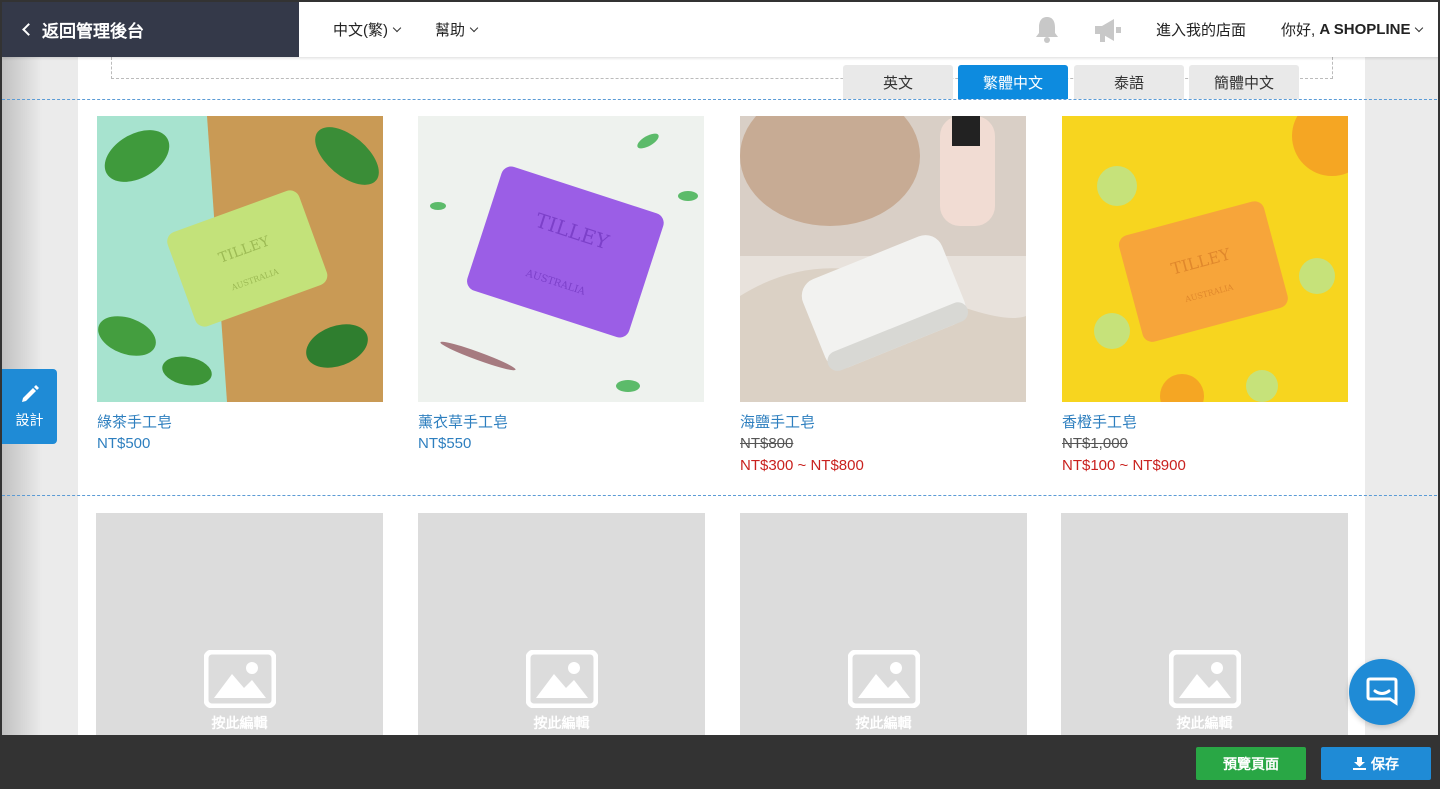 This screenshot has height=789, width=1440. I want to click on tab-thai: 泰語, so click(1129, 82).